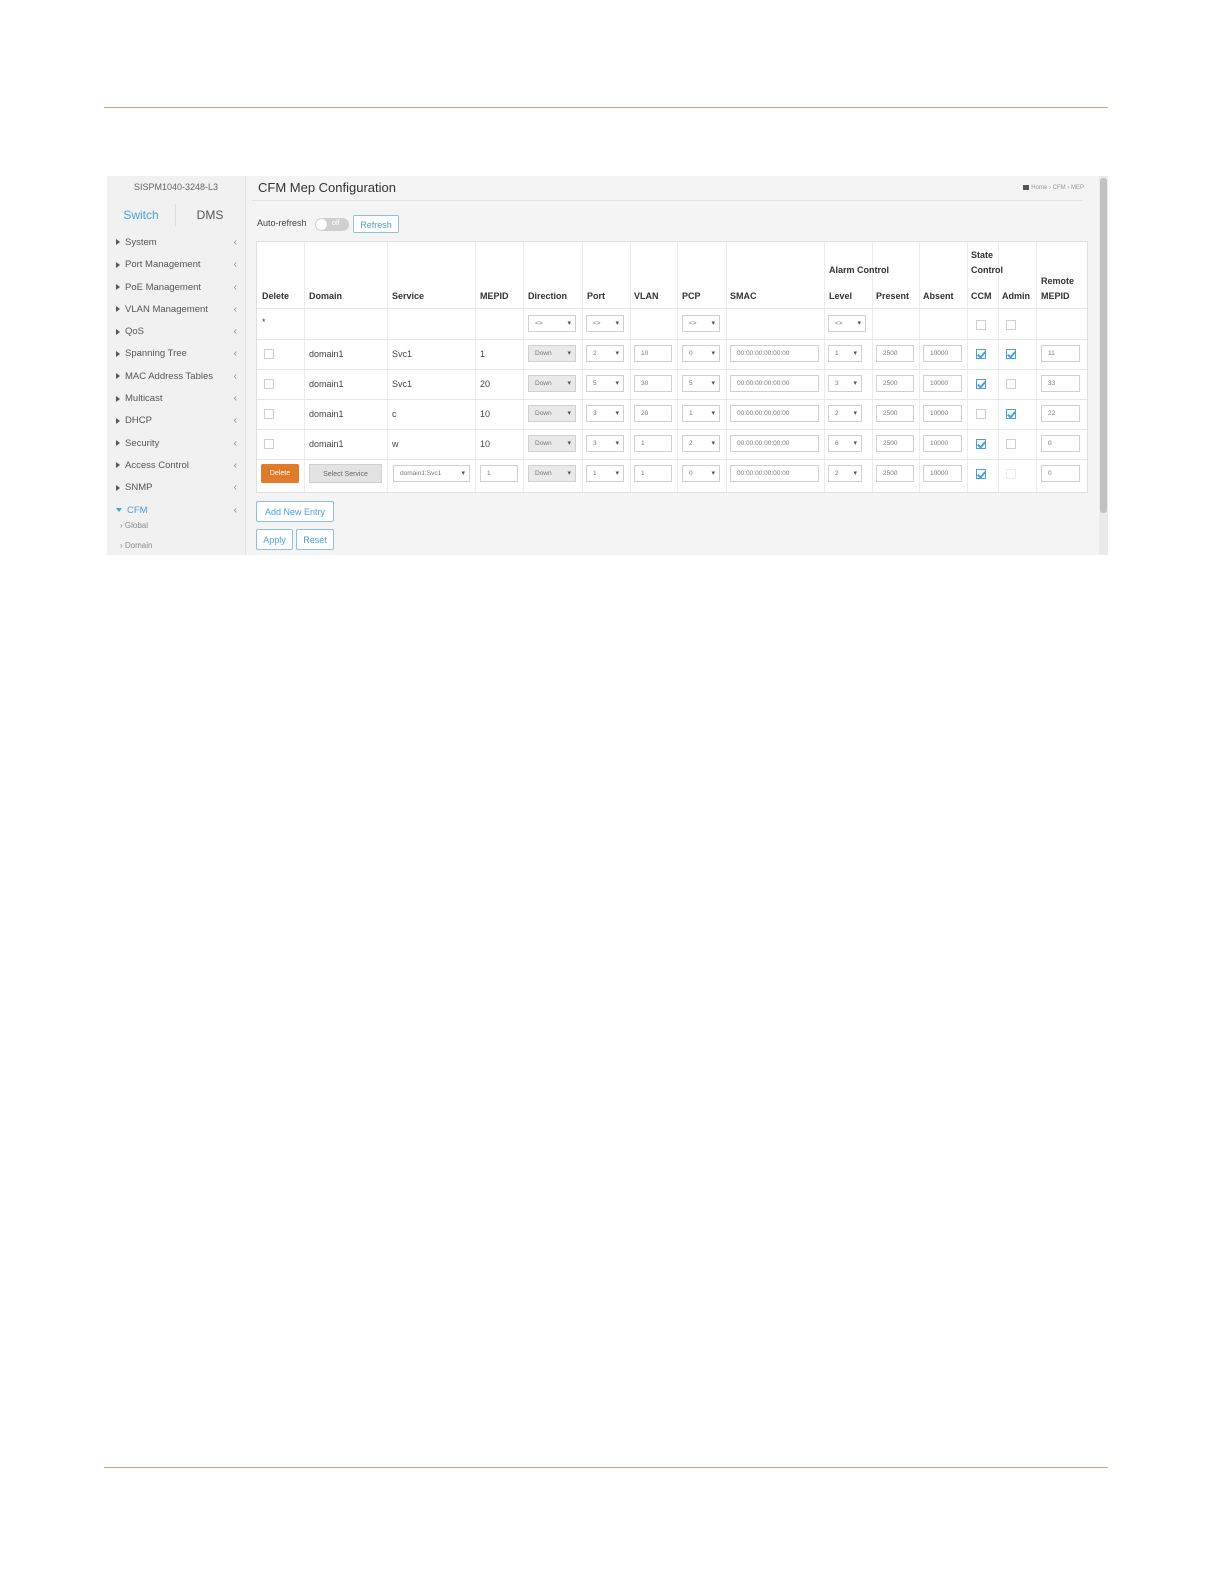  Describe the element at coordinates (701, 413) in the screenshot. I see `row-pcp-select: 1 ▾` at that location.